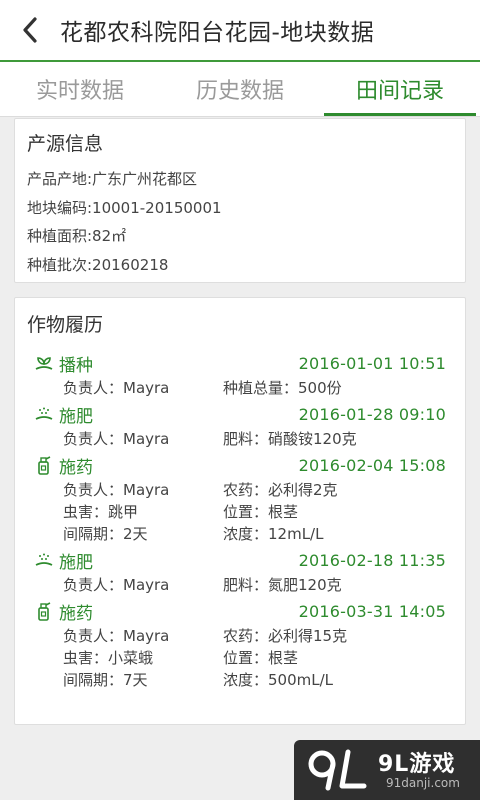 The height and width of the screenshot is (800, 480). Describe the element at coordinates (273, 533) in the screenshot. I see `record-concentration: 浓度：12mL/L` at that location.